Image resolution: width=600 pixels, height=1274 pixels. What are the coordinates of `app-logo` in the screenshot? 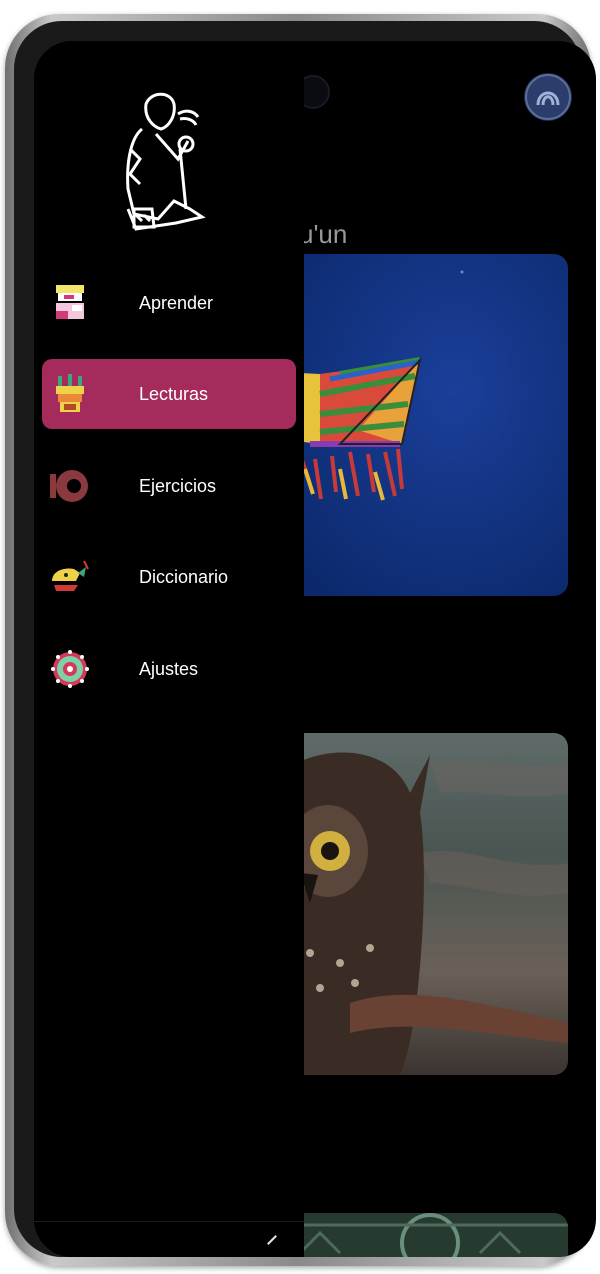 It's located at (166, 164).